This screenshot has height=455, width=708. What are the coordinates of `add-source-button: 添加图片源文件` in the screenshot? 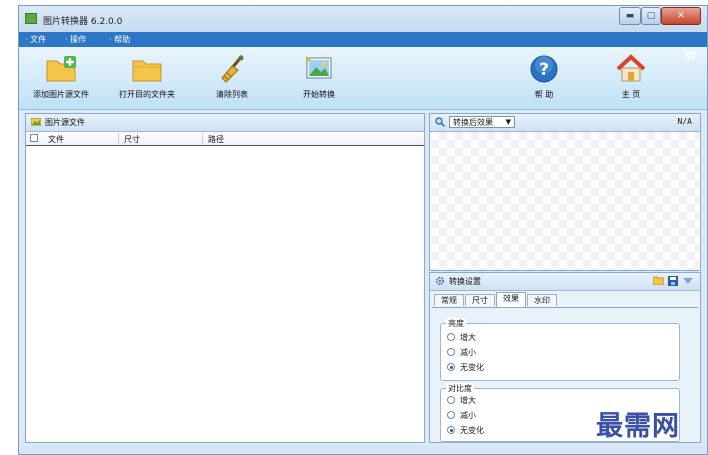 It's located at (61, 79).